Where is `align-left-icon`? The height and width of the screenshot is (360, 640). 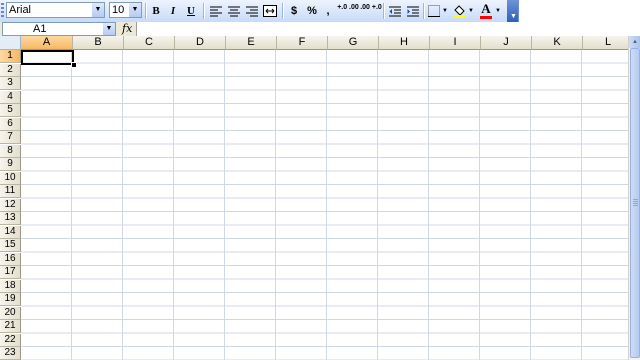 align-left-icon is located at coordinates (216, 11).